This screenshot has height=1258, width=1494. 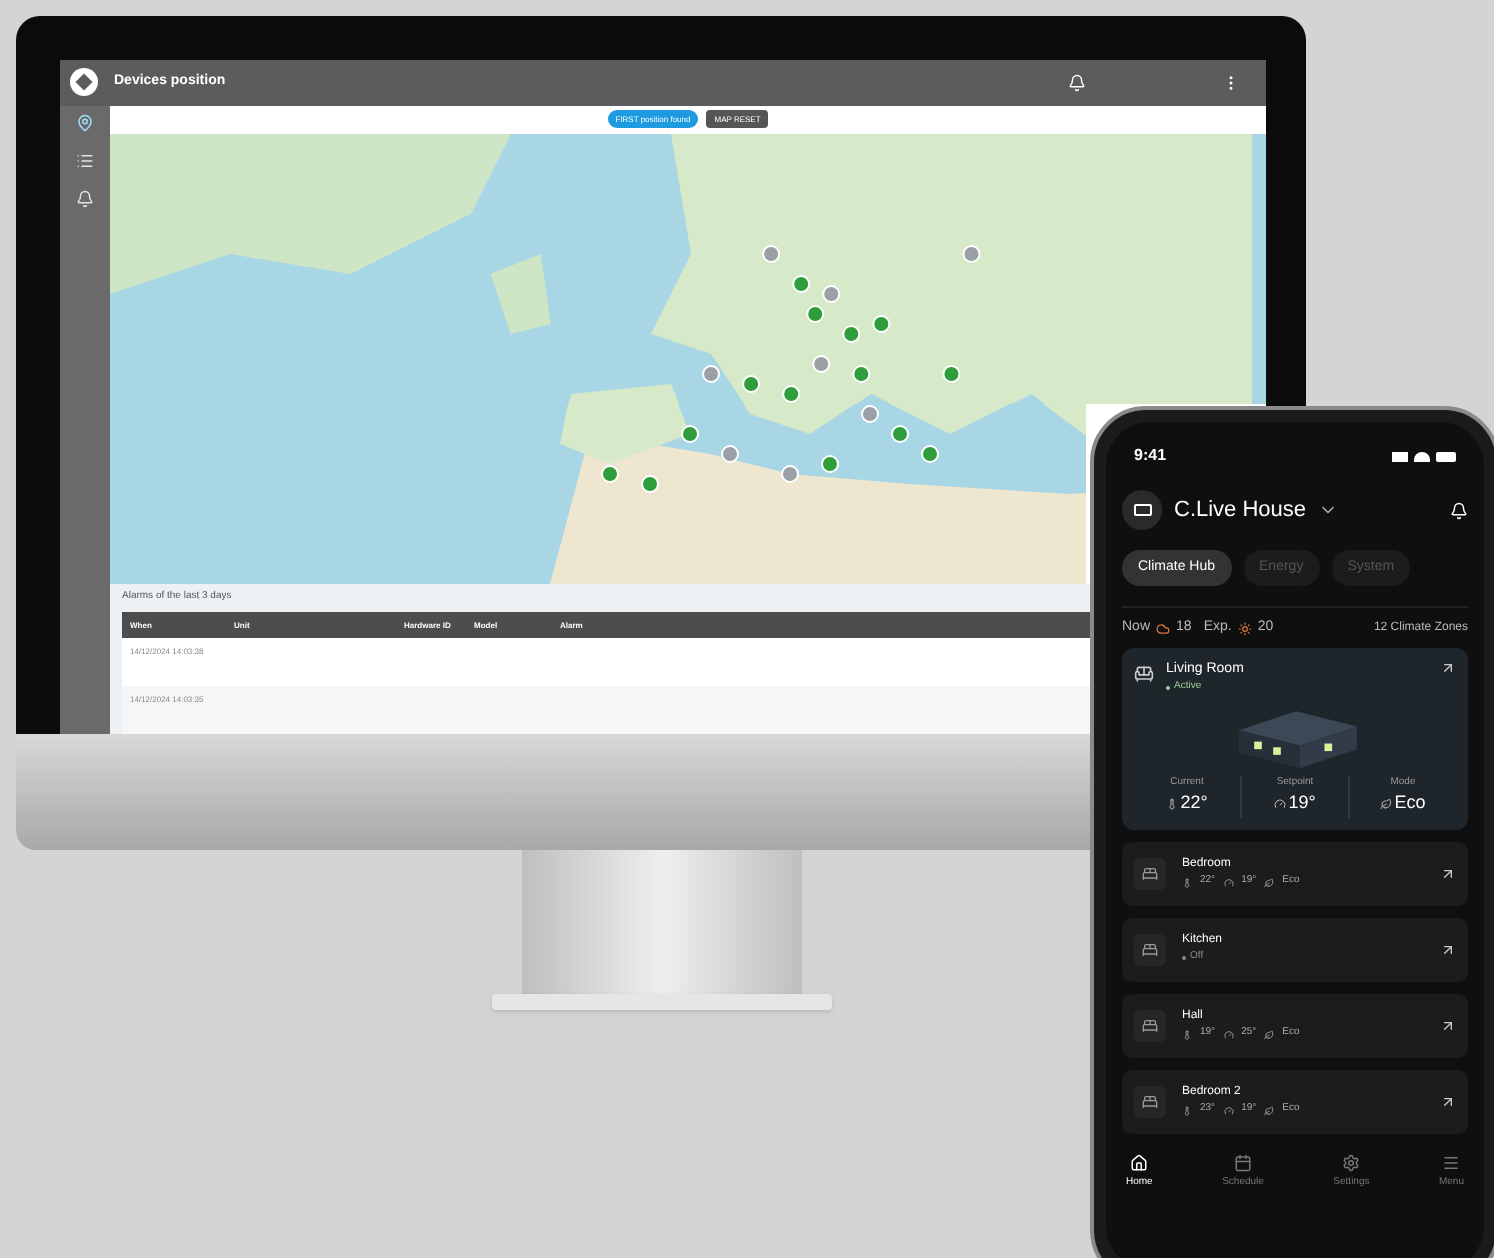 What do you see at coordinates (1244, 628) in the screenshot?
I see `sun-icon` at bounding box center [1244, 628].